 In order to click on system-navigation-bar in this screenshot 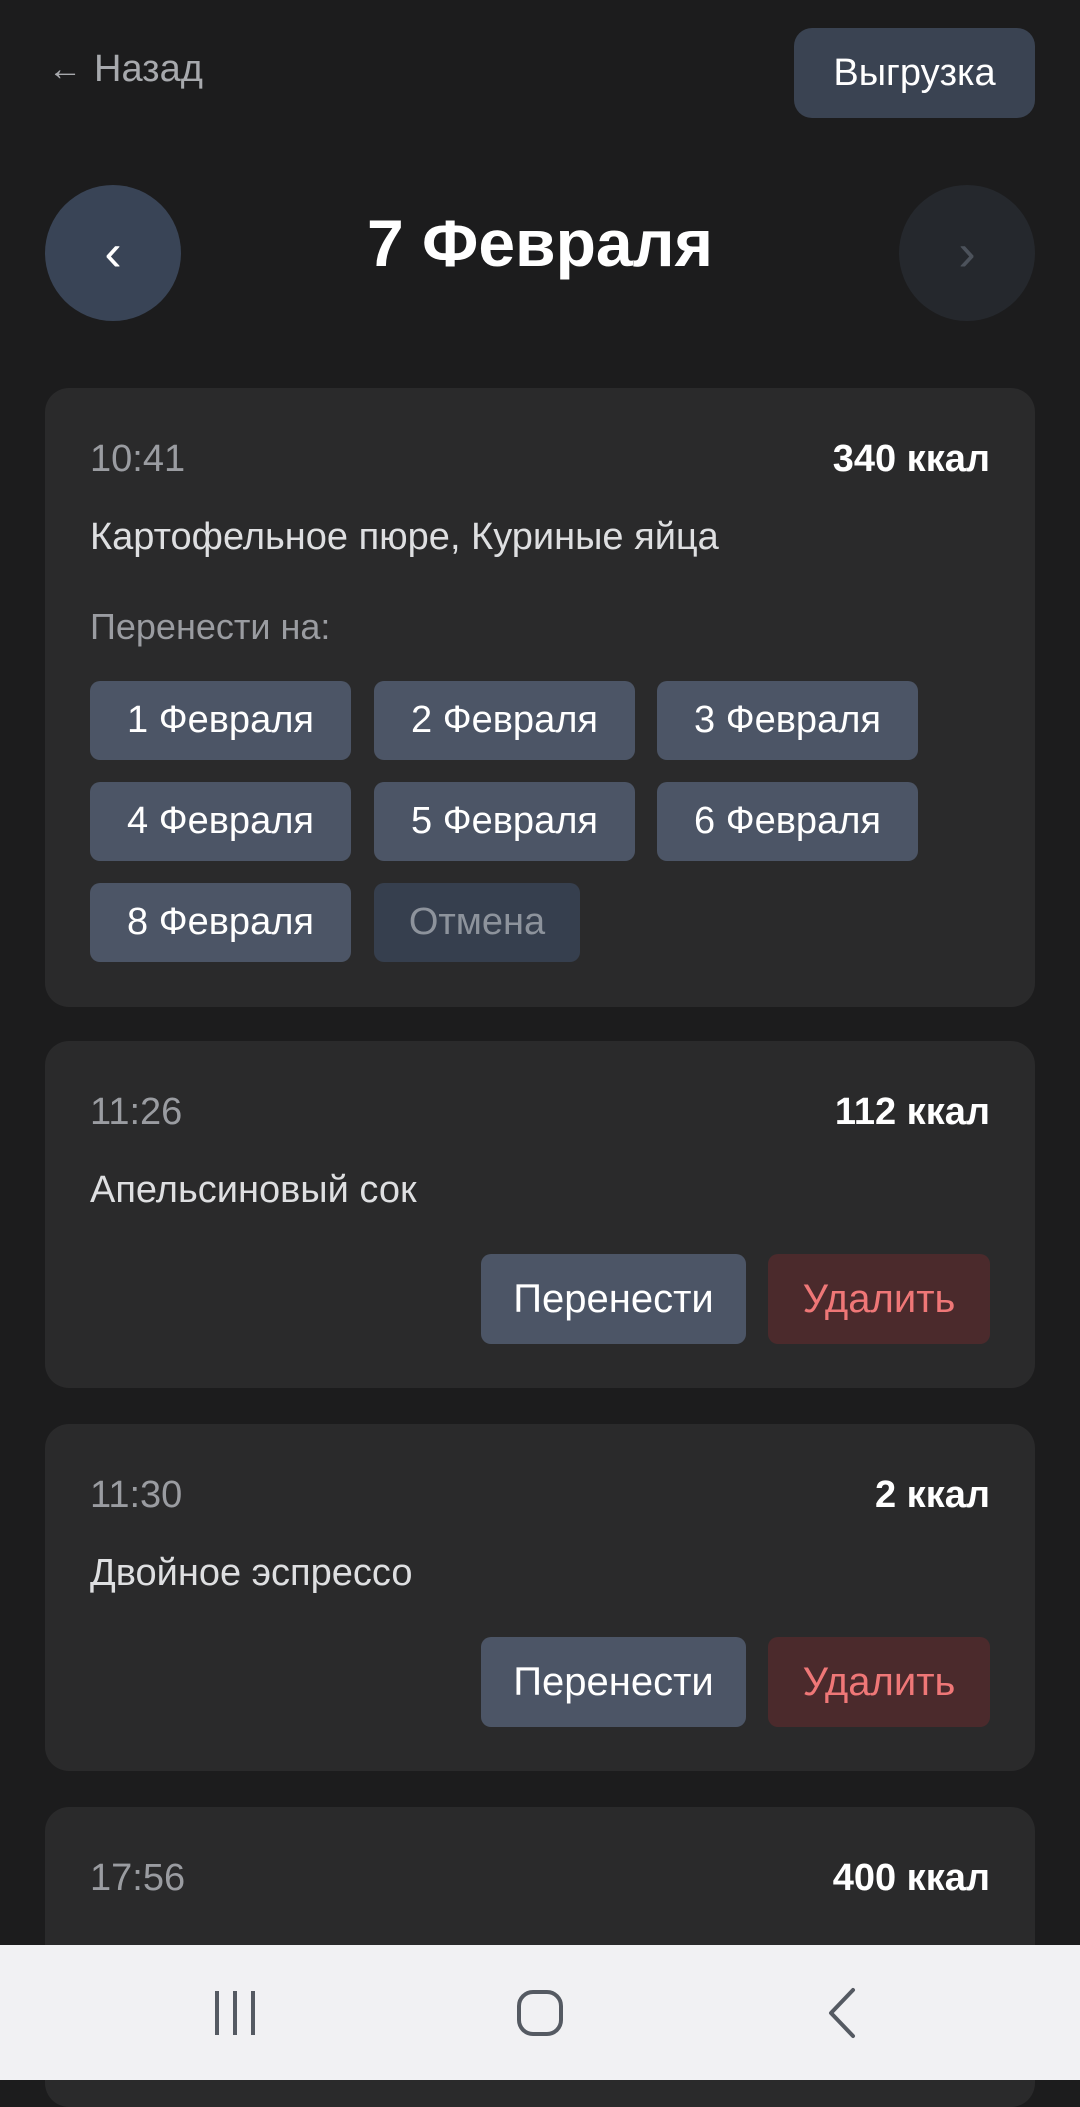, I will do `click(540, 2012)`.